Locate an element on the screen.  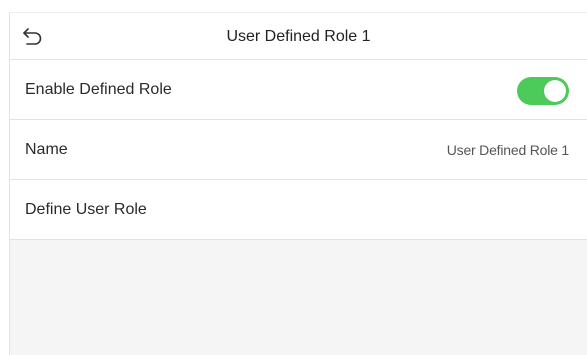
toggle-knob is located at coordinates (555, 91).